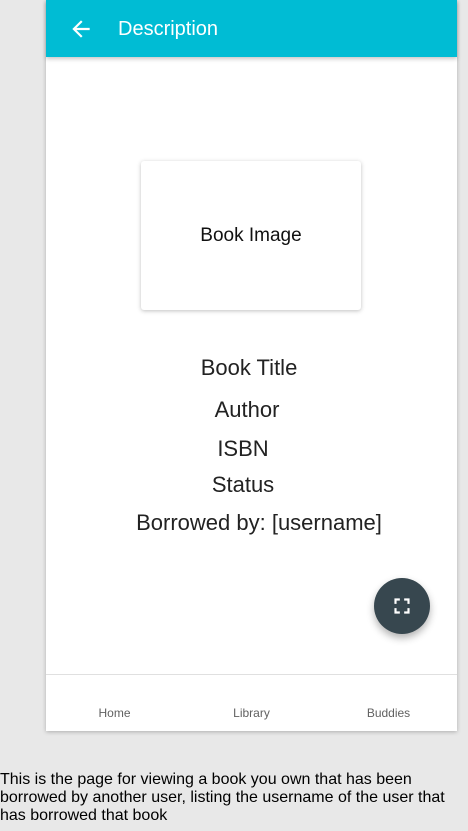 The width and height of the screenshot is (468, 831). What do you see at coordinates (259, 522) in the screenshot?
I see `borrowed-by-label: Borrowed by: [username]` at bounding box center [259, 522].